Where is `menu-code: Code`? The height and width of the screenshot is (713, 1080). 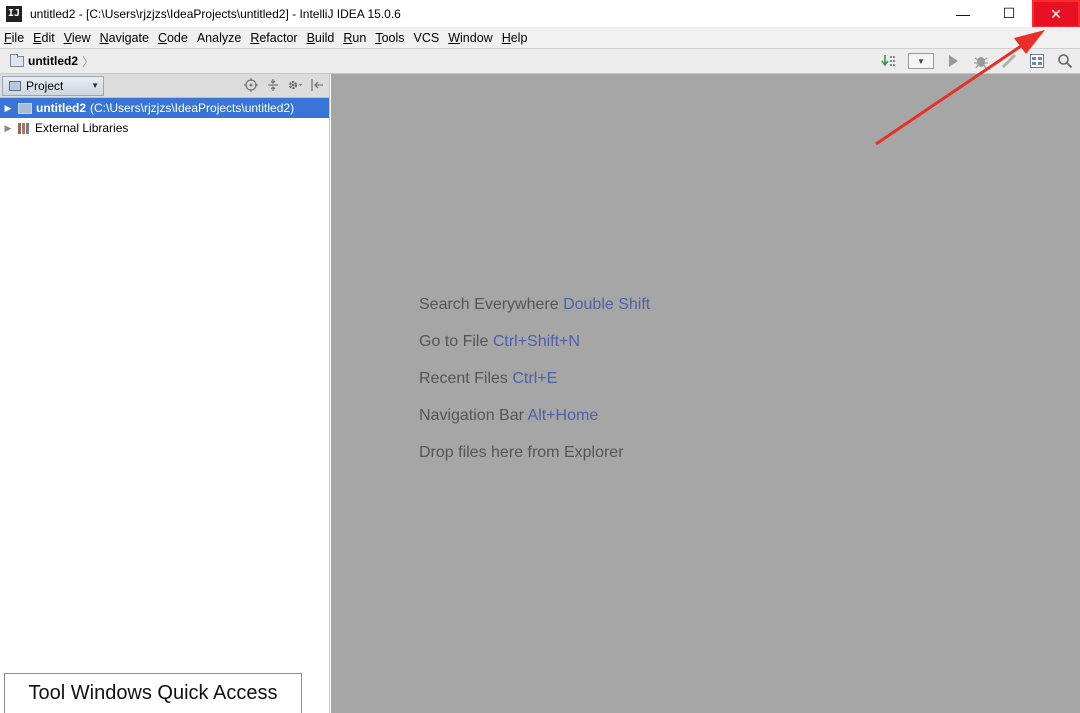
menu-code: Code is located at coordinates (173, 38).